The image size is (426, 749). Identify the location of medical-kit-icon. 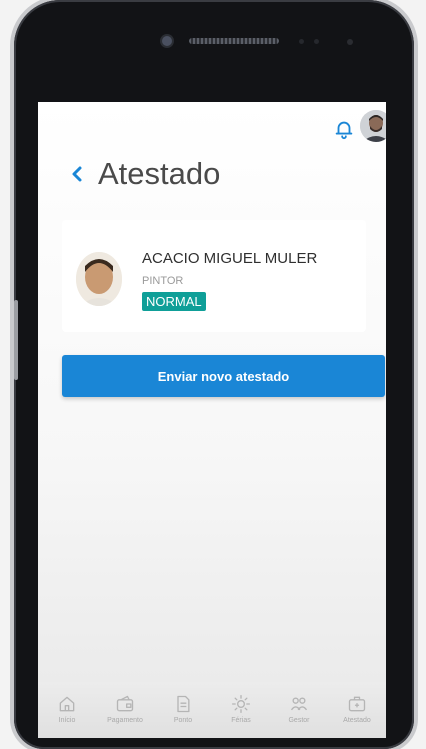
(357, 704).